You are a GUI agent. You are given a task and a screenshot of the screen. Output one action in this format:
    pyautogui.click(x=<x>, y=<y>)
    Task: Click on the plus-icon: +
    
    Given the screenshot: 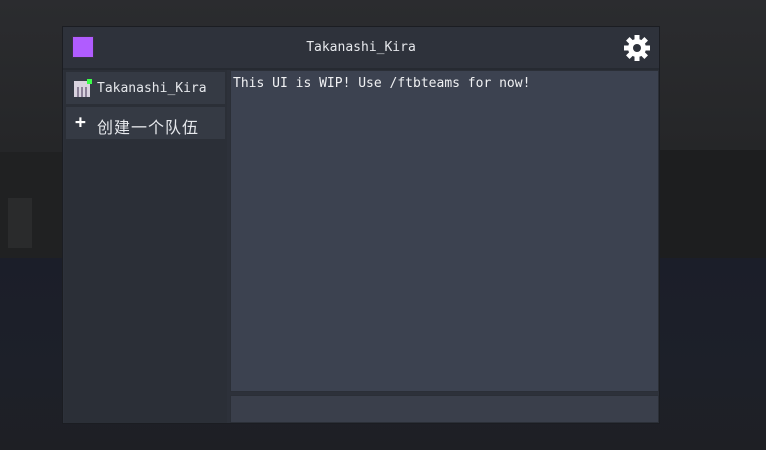 What is the action you would take?
    pyautogui.click(x=80, y=122)
    